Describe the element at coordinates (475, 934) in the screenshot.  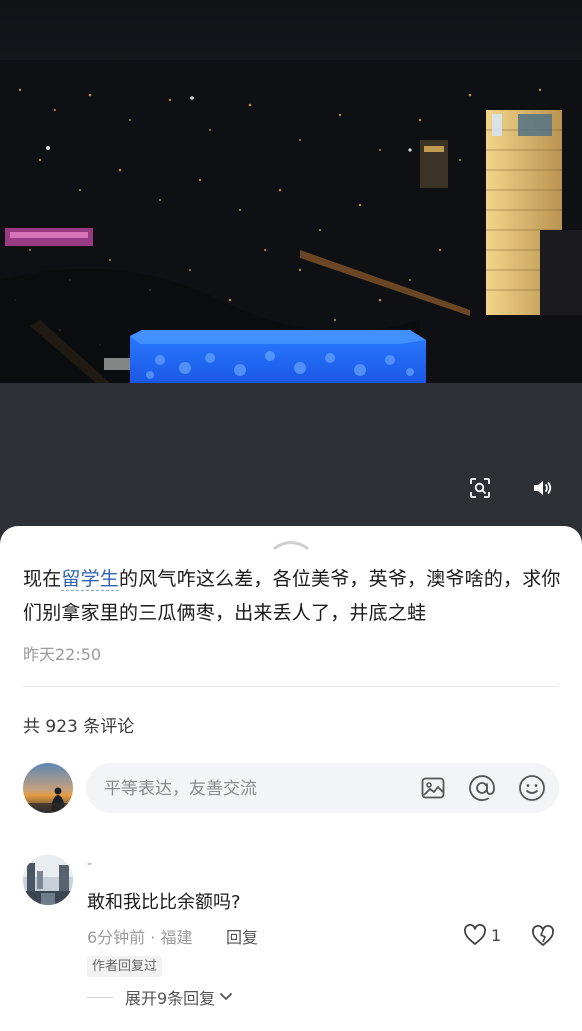
I see `heart-icon` at that location.